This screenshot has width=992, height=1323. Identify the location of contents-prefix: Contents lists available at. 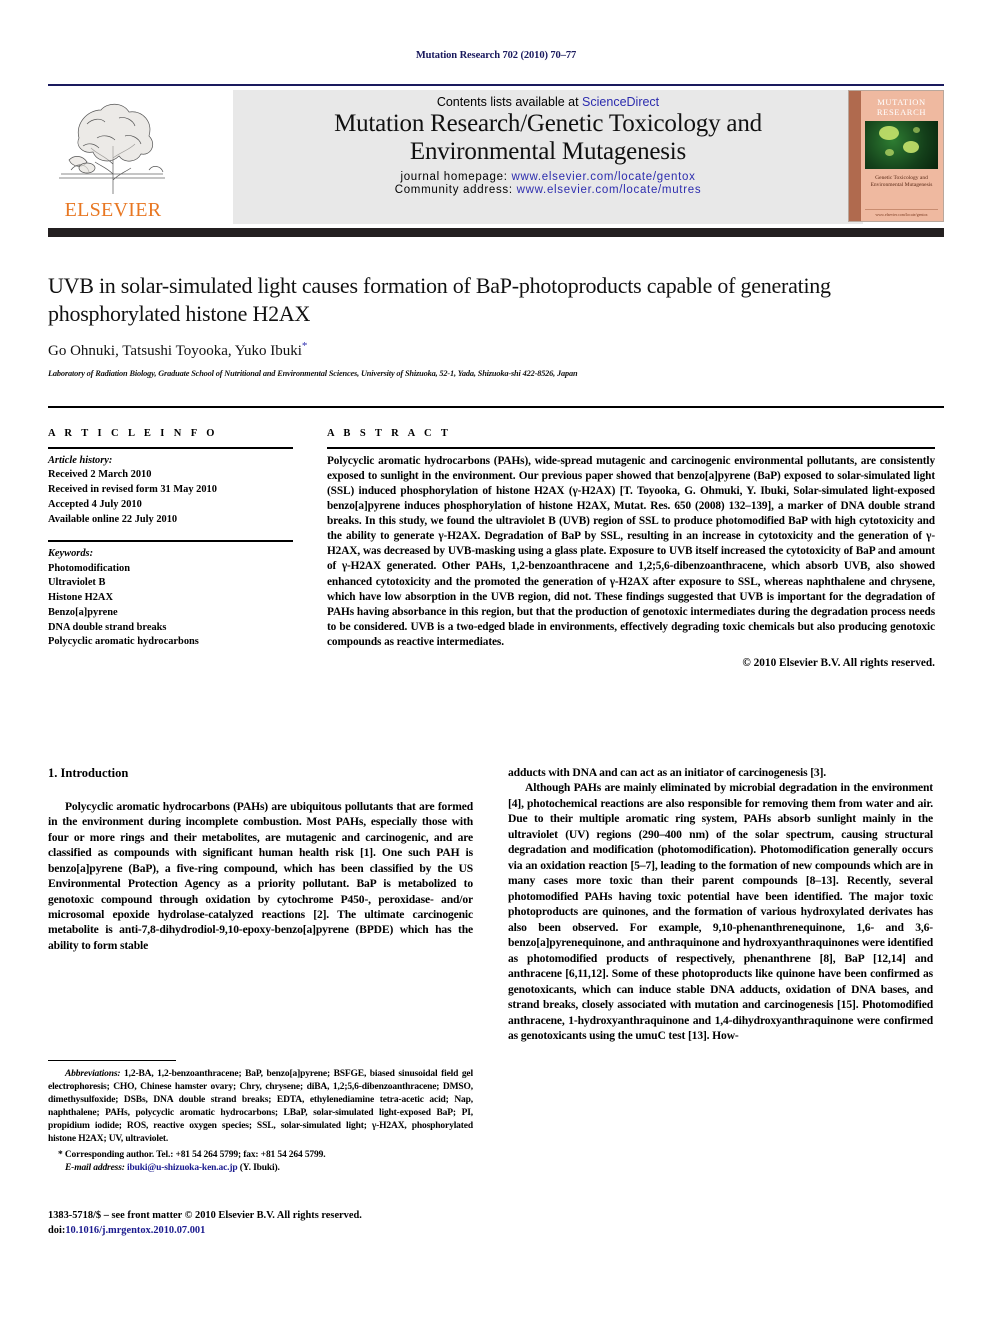
(509, 102).